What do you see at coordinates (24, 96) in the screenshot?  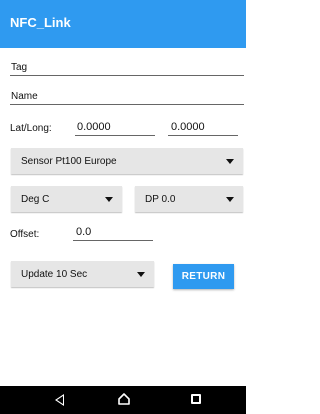 I see `name-label: Name` at bounding box center [24, 96].